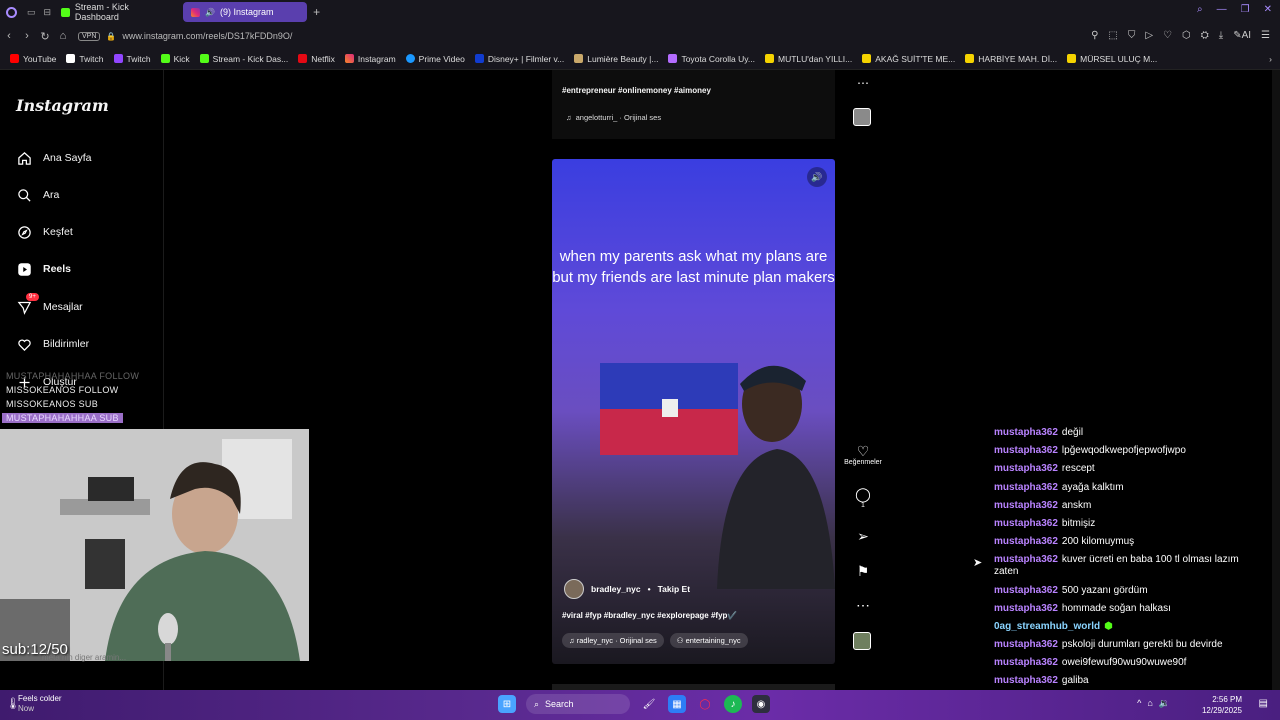  I want to click on save-action: ⚑, so click(863, 571).